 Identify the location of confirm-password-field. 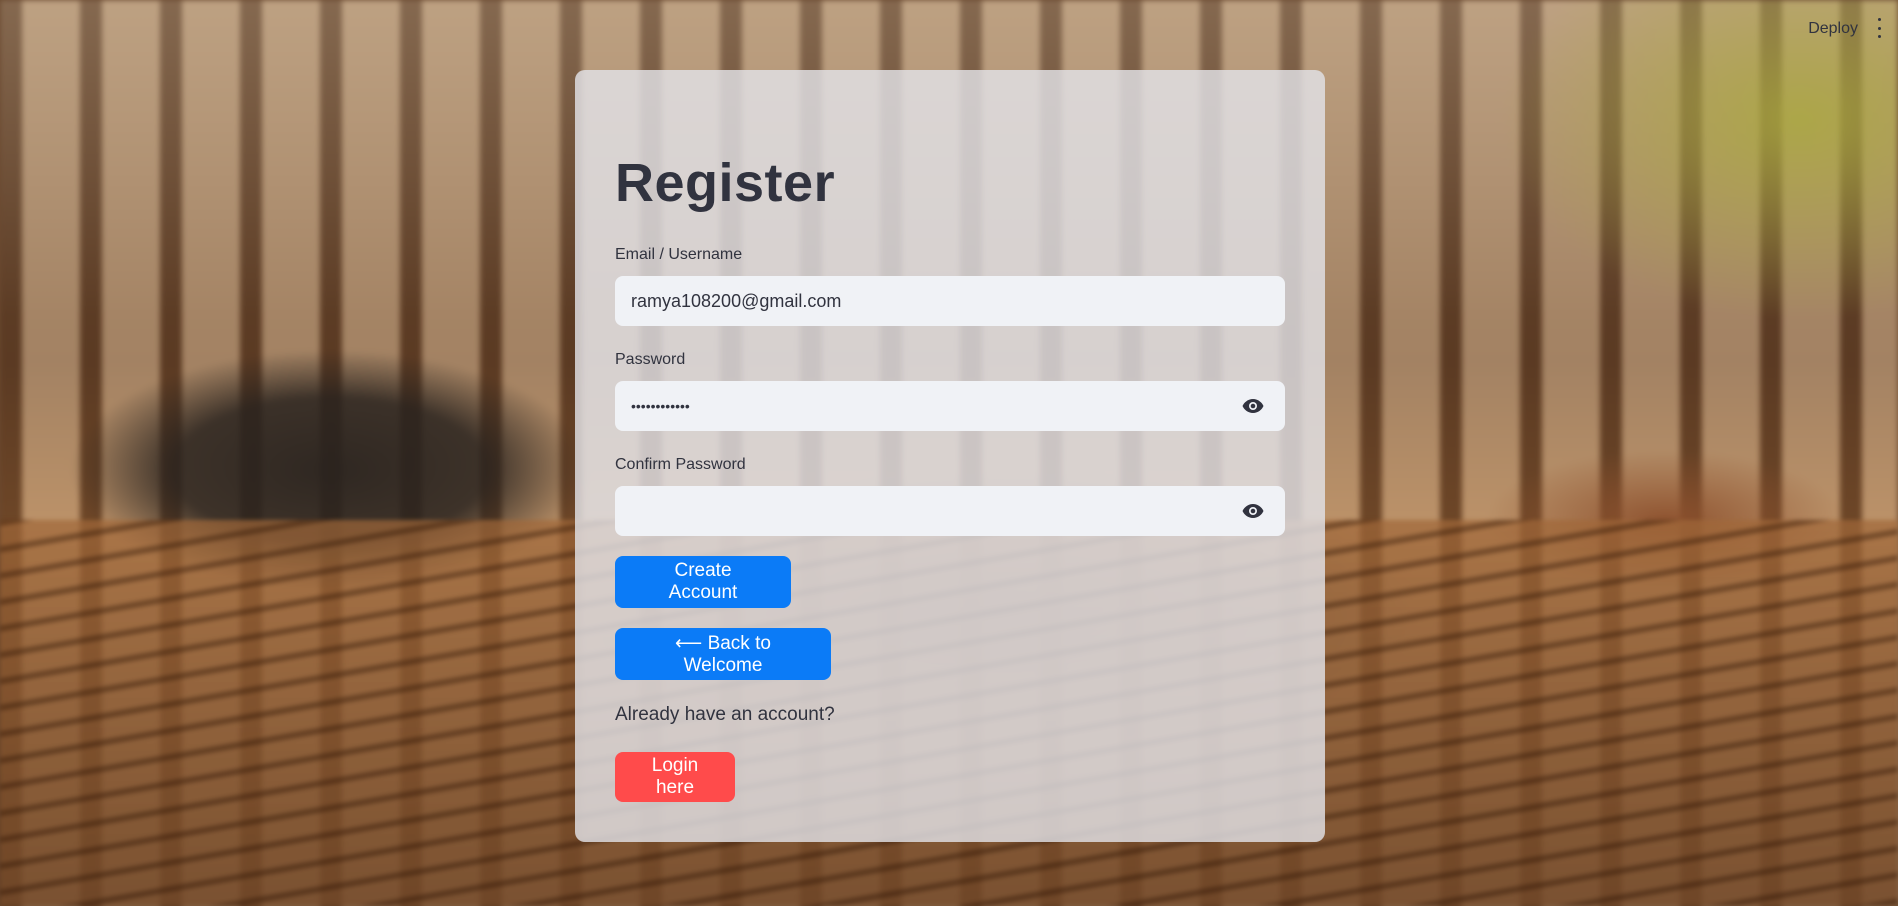
(950, 511).